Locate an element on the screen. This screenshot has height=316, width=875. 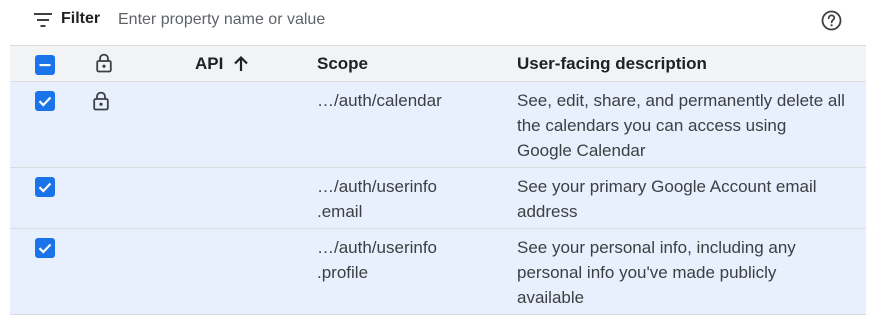
description-line: See your primary Google Account email is located at coordinates (667, 186).